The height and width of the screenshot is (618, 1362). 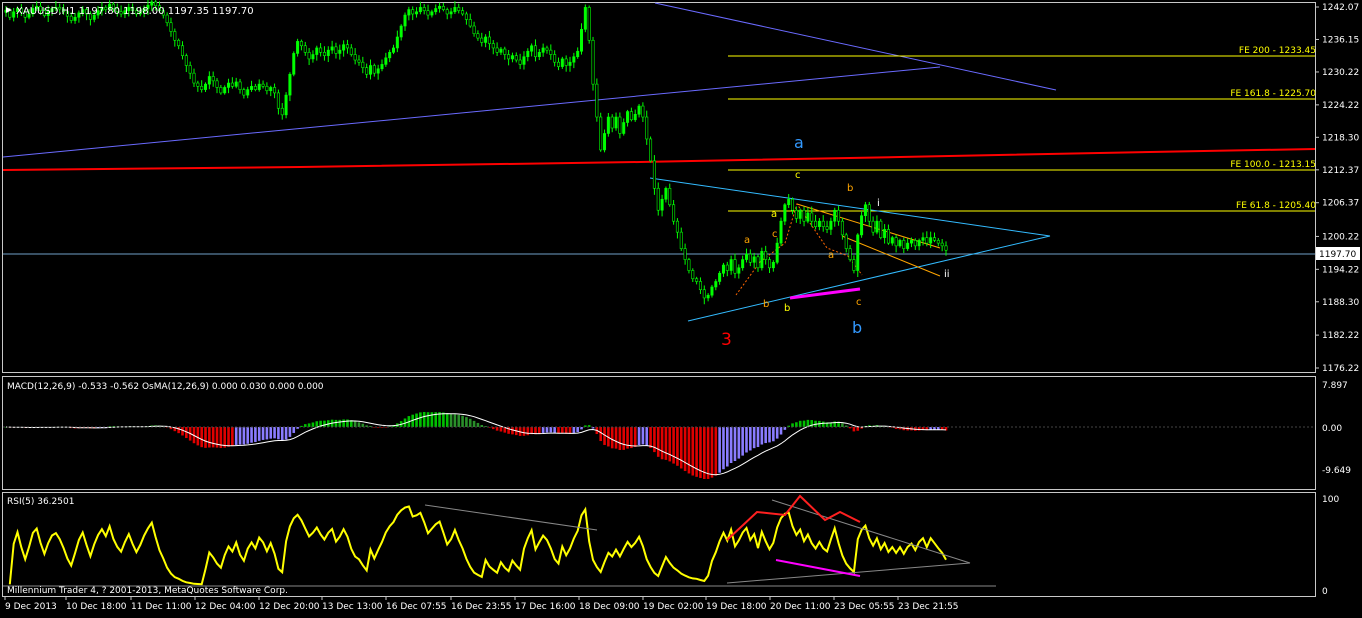 I want to click on price-tick-label: 1218.30, so click(x=1340, y=138).